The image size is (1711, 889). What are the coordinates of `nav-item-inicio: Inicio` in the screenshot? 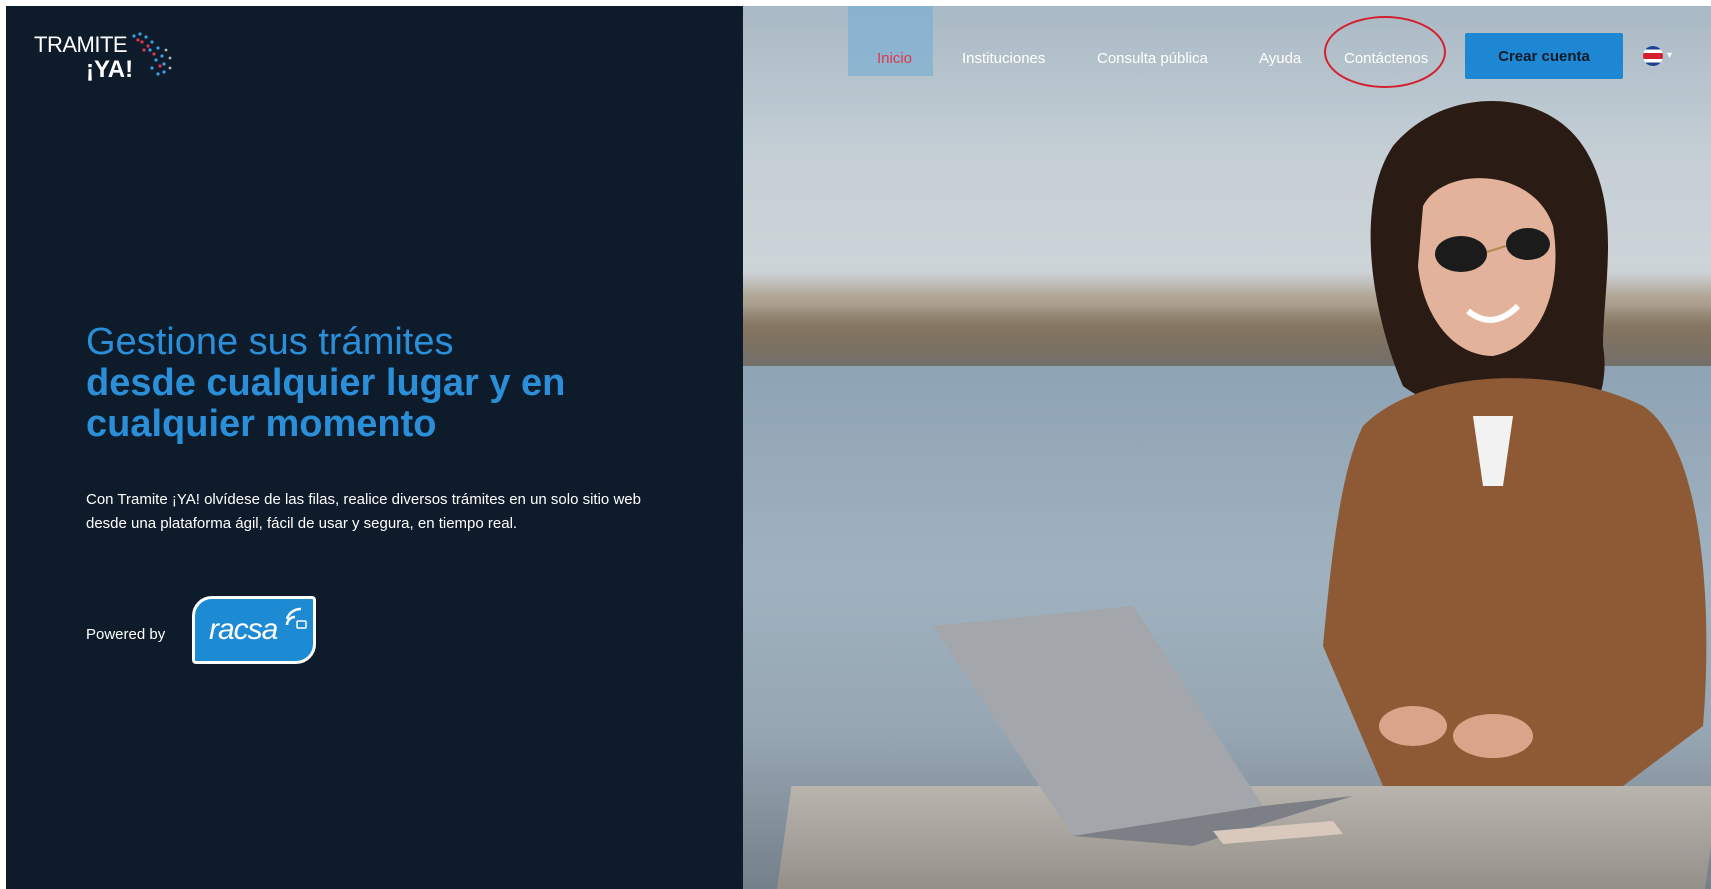 It's located at (894, 58).